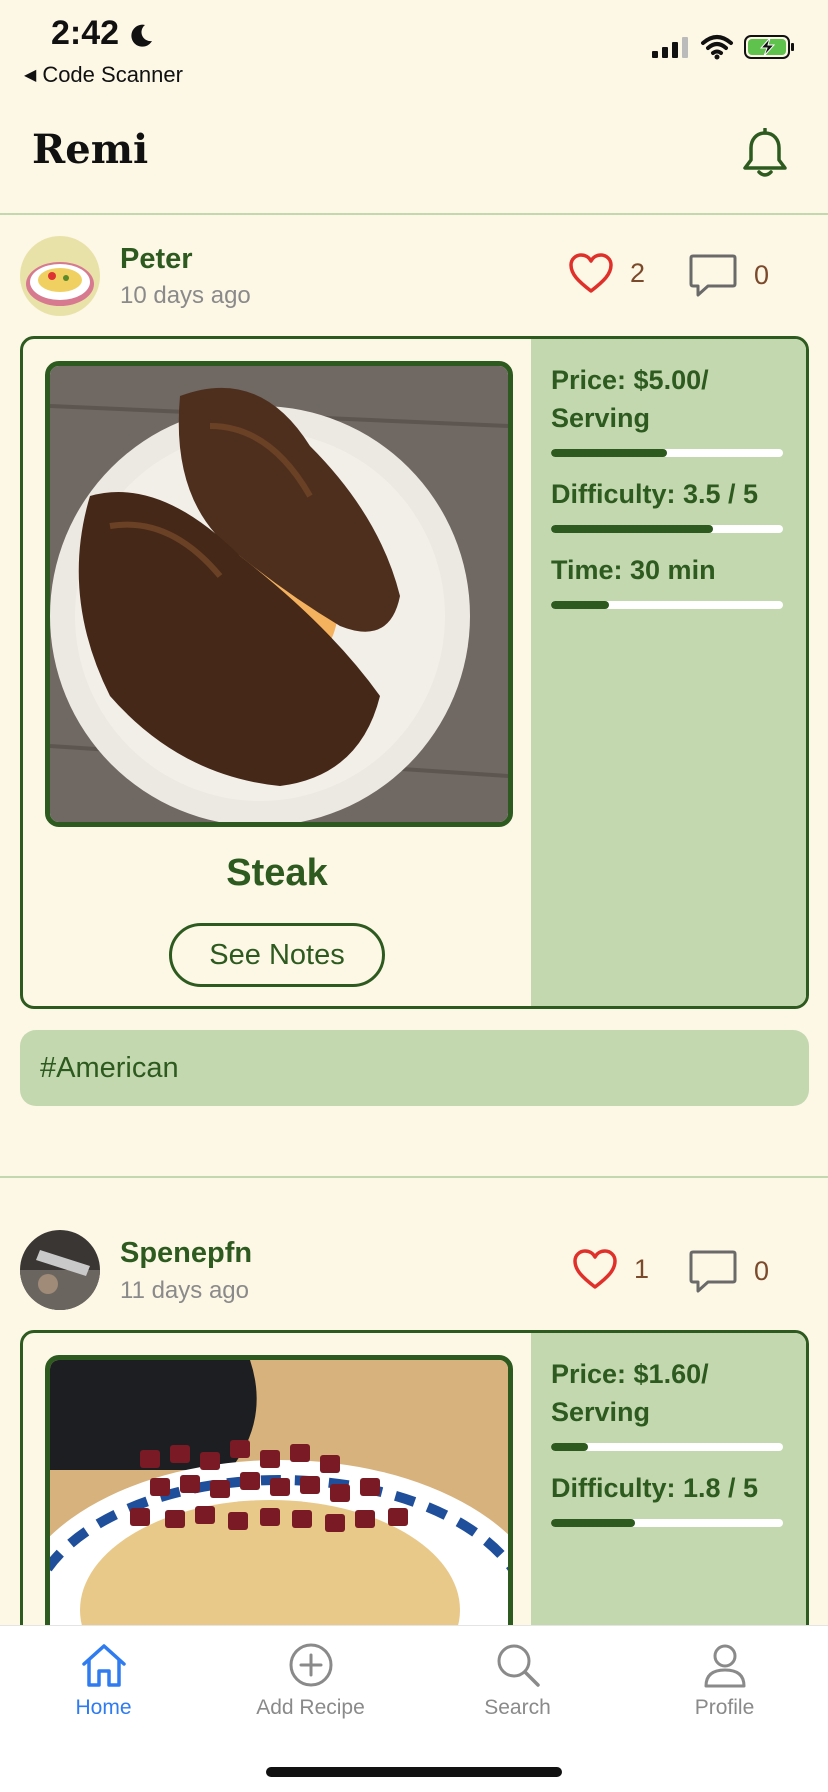  What do you see at coordinates (642, 1268) in the screenshot?
I see `like-count: 1` at bounding box center [642, 1268].